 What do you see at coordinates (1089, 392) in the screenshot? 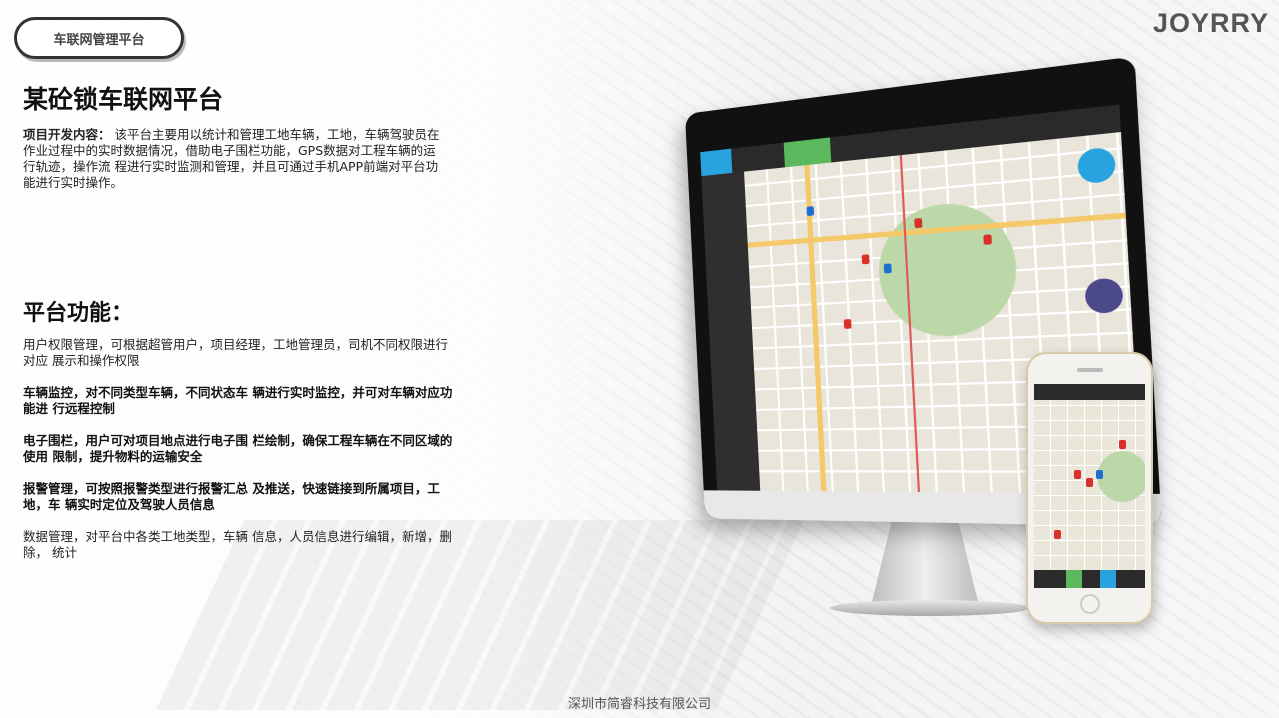
I see `phone-app-bar` at bounding box center [1089, 392].